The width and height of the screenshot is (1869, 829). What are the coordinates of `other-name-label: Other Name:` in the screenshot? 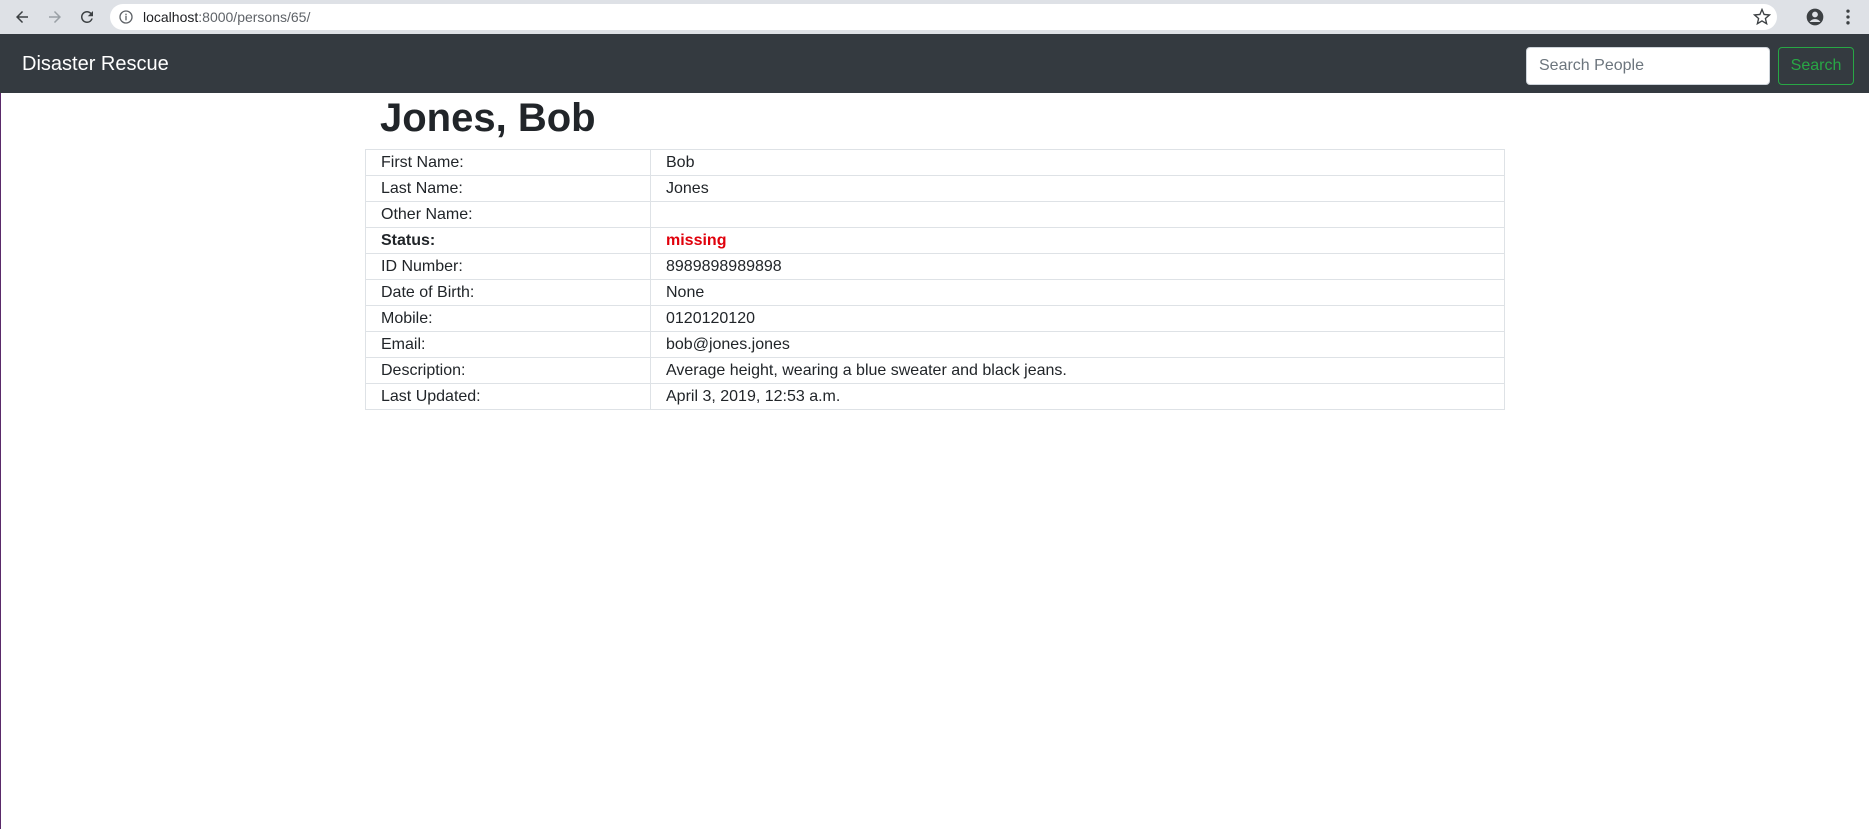 It's located at (508, 214).